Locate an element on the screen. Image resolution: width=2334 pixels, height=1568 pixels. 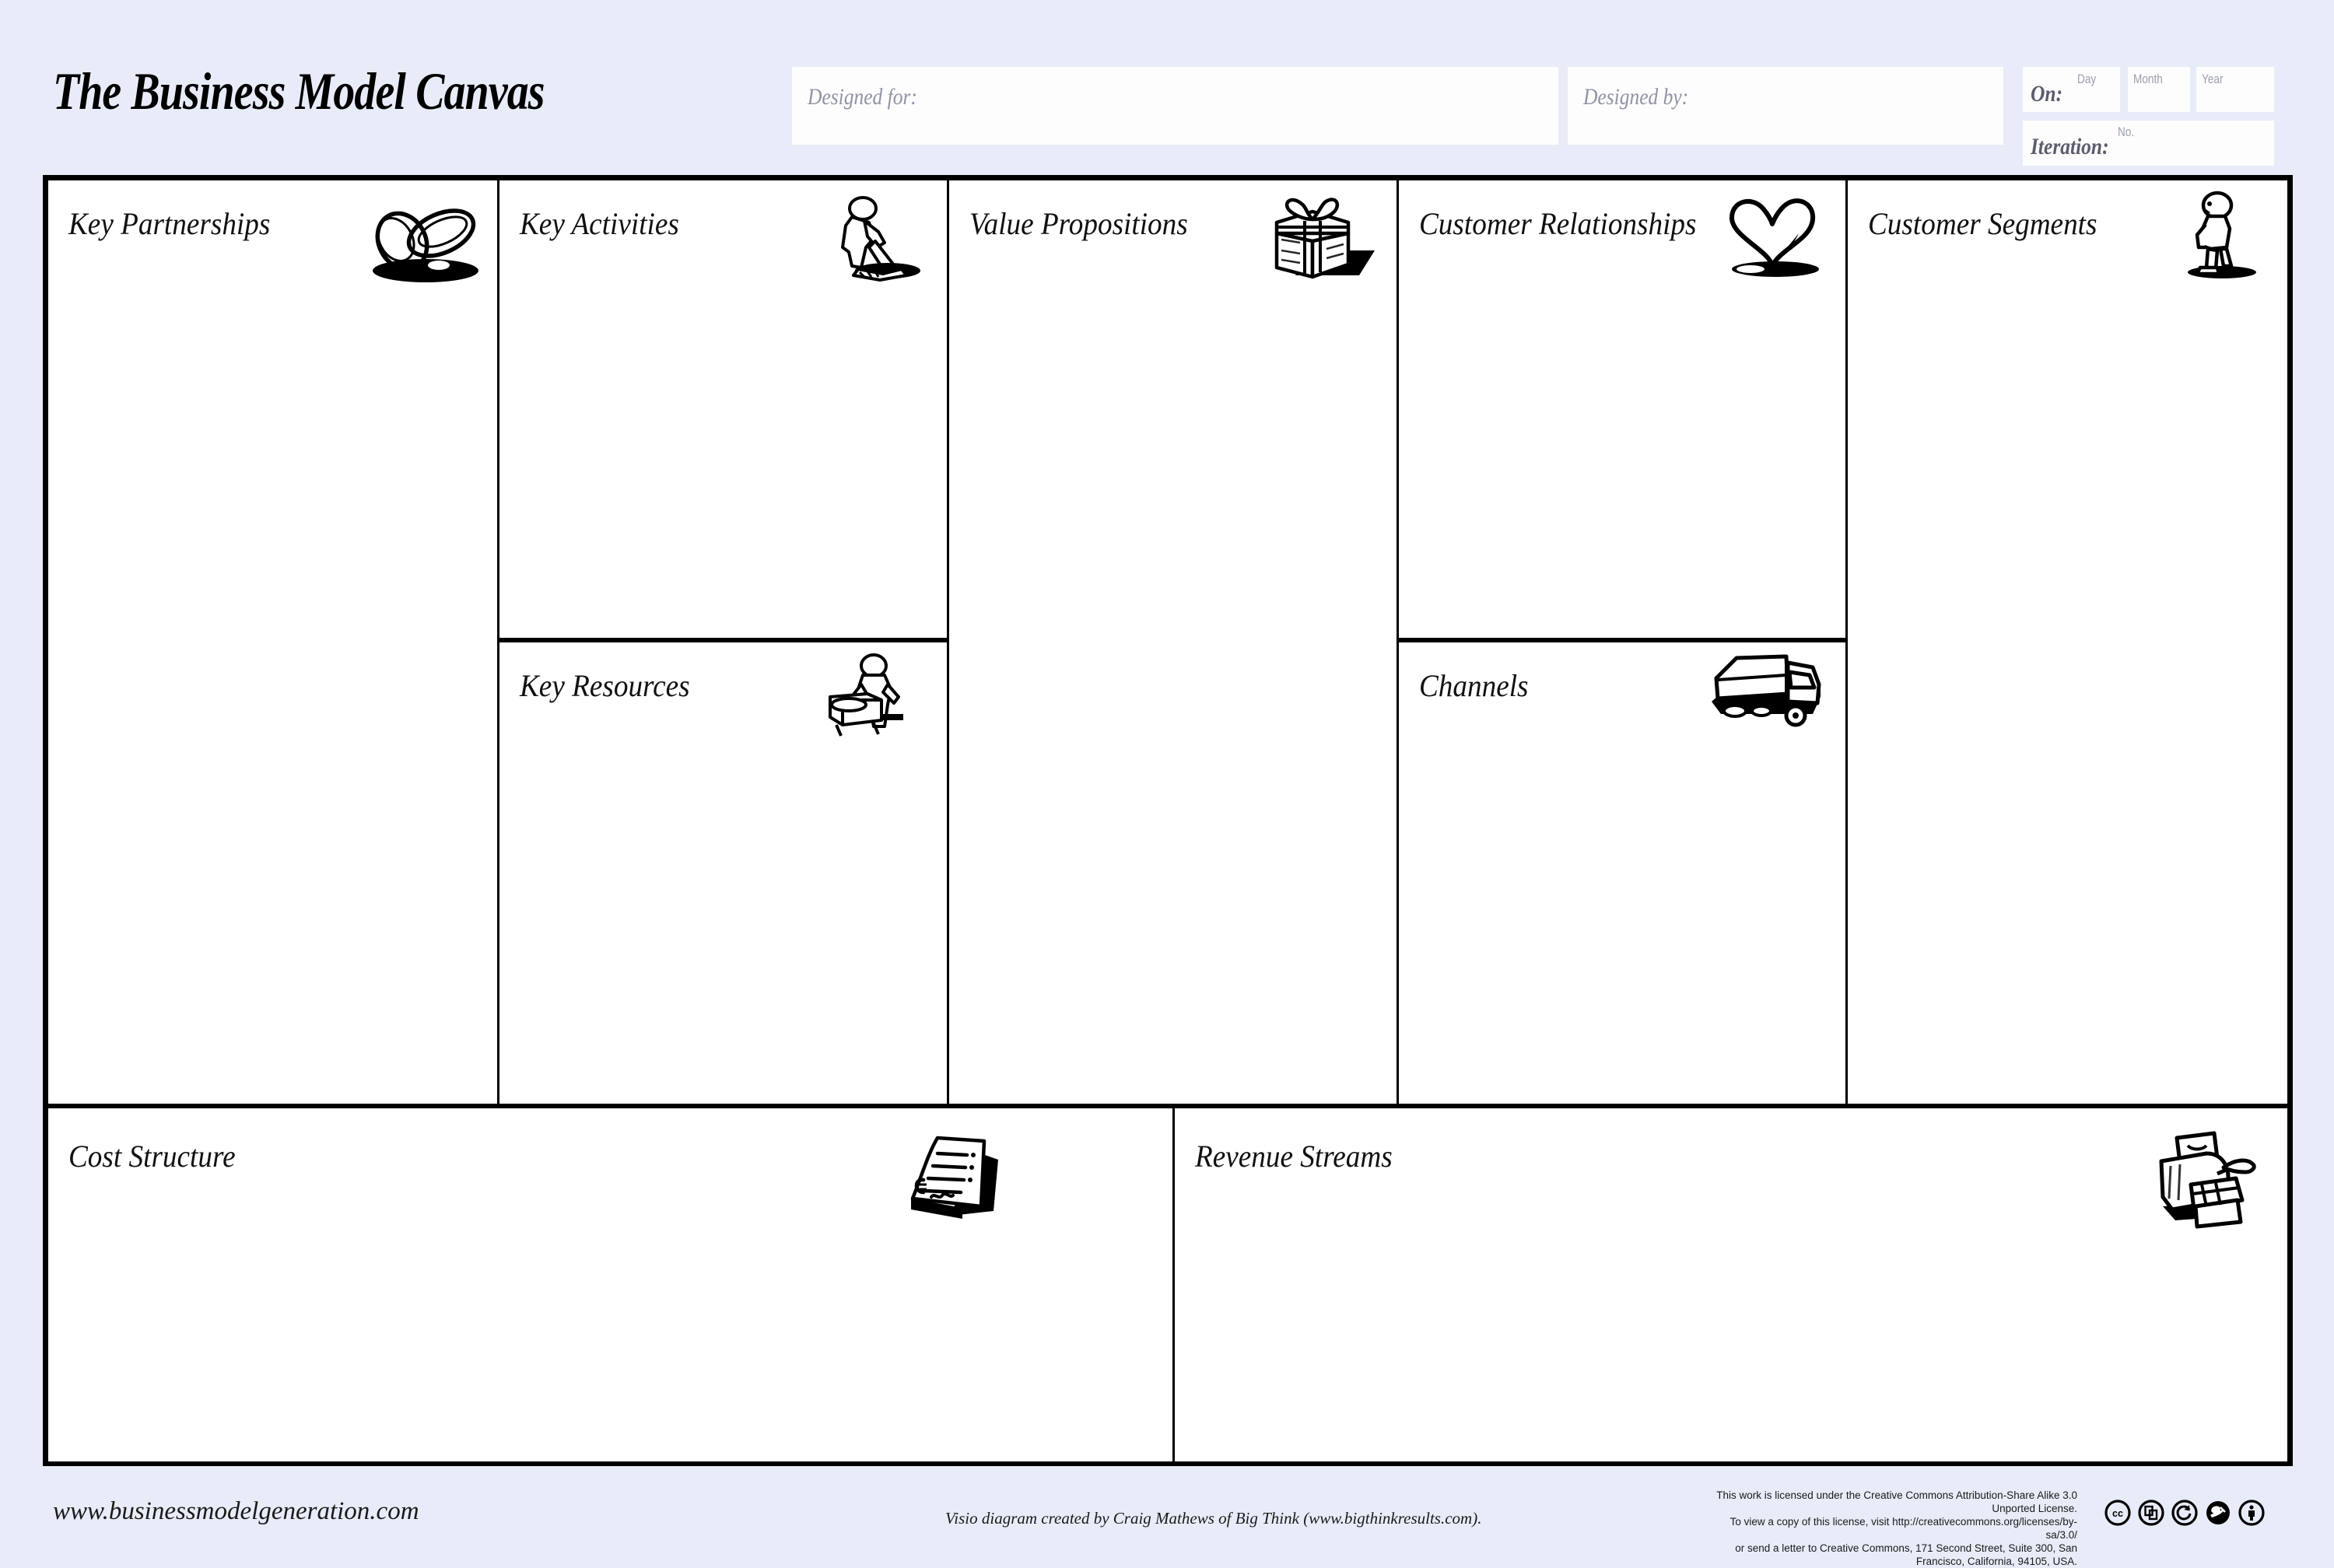
block-cost-structure: Cost Structure is located at coordinates (610, 1285).